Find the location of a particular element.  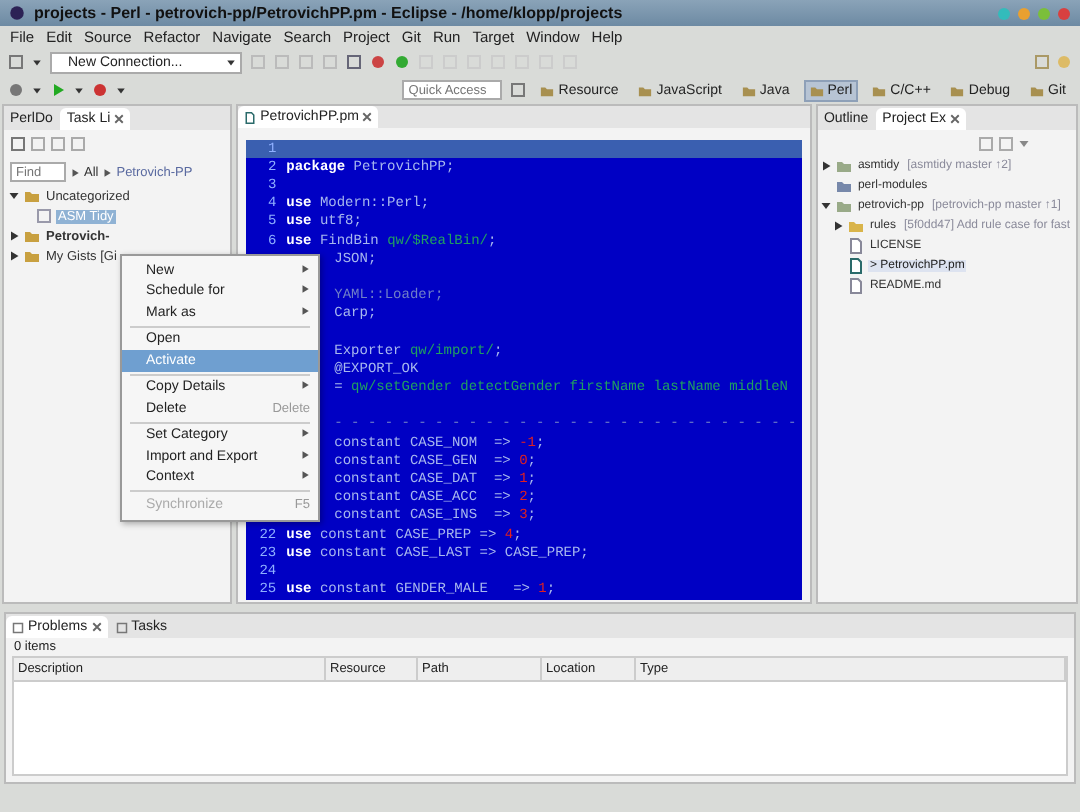

app-icon is located at coordinates (17, 13).